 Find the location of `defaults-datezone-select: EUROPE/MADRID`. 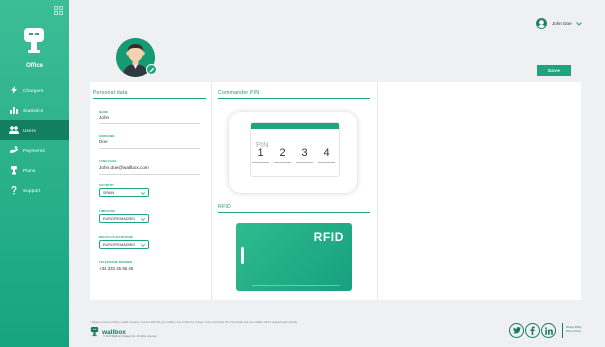

defaults-datezone-select: EUROPE/MADRID is located at coordinates (124, 244).